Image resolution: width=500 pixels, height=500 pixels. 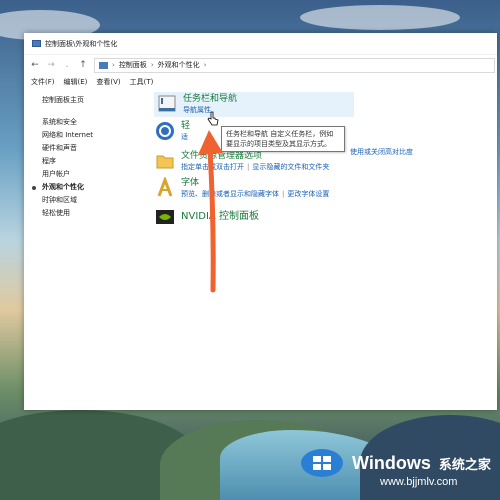 I want to click on annotation-arrow-icon, so click(x=210, y=211).